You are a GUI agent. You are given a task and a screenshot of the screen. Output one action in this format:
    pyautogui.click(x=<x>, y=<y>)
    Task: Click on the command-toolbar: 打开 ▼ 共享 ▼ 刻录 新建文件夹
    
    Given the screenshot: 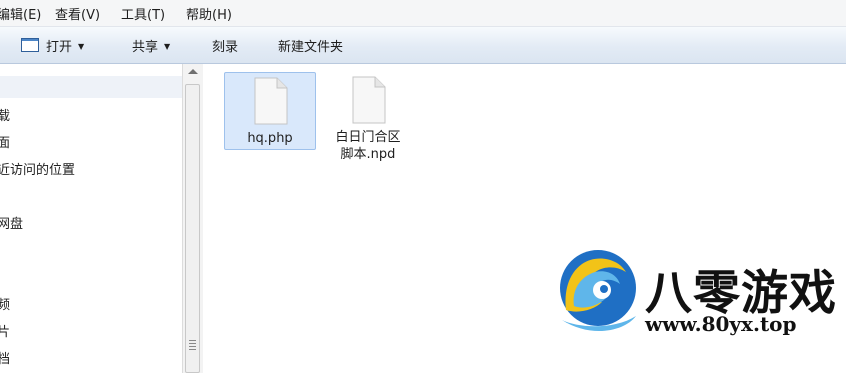 What is the action you would take?
    pyautogui.click(x=423, y=45)
    